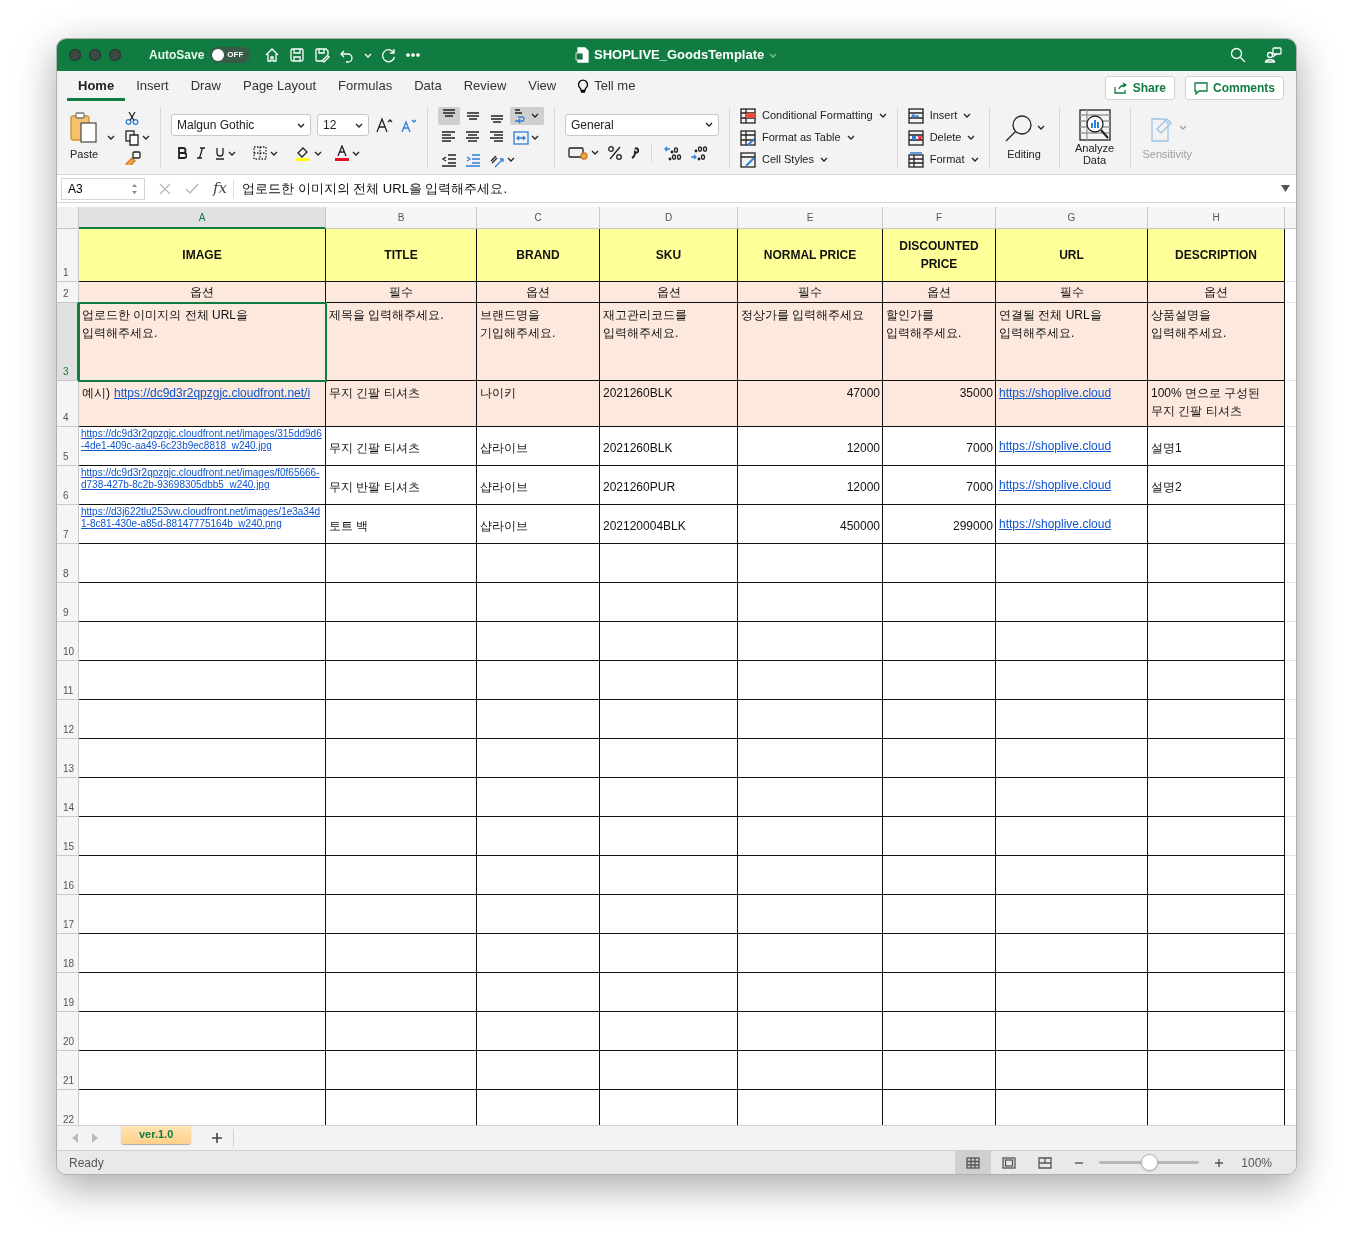 This screenshot has height=1249, width=1353. What do you see at coordinates (669, 485) in the screenshot?
I see `table-cell: 2021260PUR` at bounding box center [669, 485].